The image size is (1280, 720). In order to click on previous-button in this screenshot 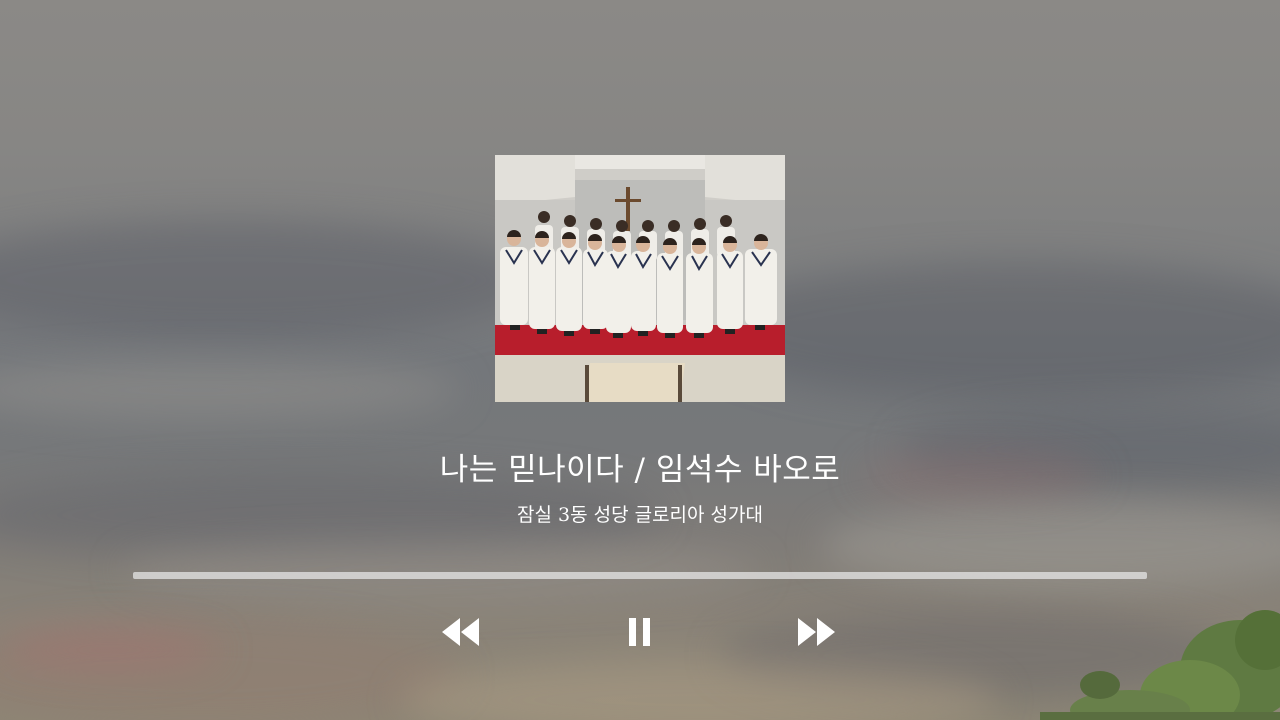, I will do `click(461, 632)`.